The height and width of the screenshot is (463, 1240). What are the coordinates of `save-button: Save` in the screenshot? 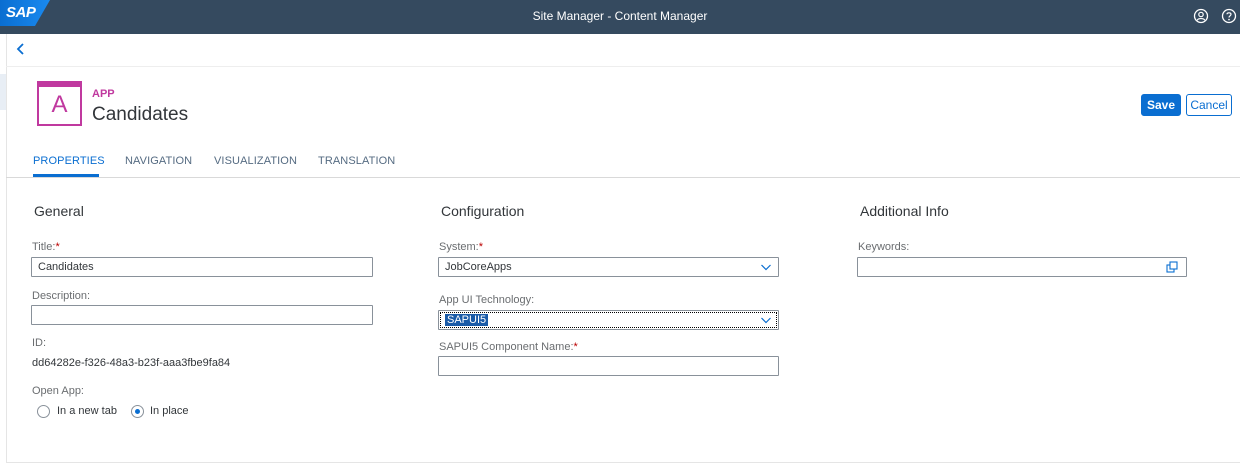 It's located at (1161, 105).